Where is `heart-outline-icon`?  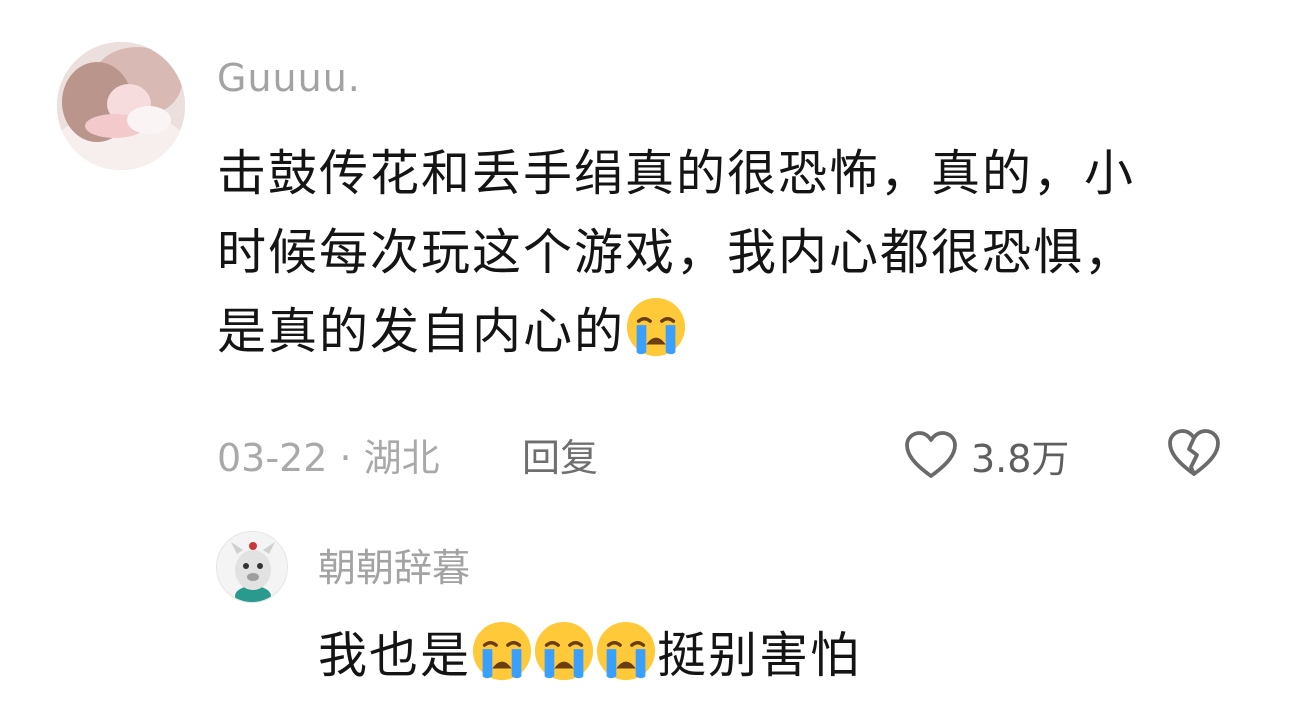 heart-outline-icon is located at coordinates (931, 454).